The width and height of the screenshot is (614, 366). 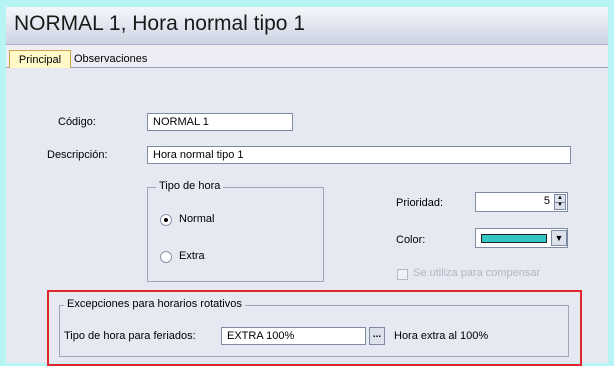 I want to click on radio-normal-label: Normal, so click(x=196, y=219).